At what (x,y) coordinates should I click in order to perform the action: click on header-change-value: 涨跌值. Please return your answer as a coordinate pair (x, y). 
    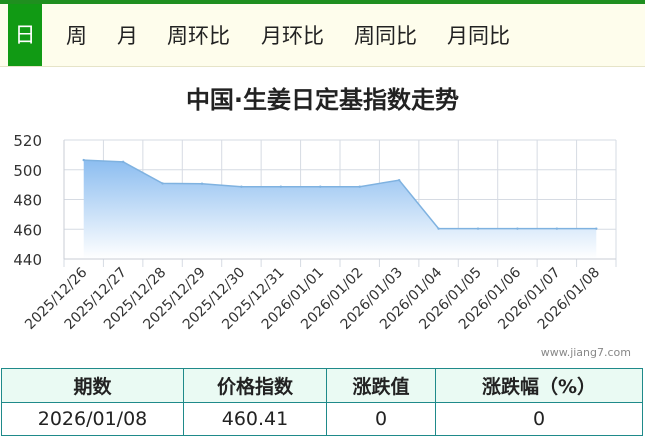
    Looking at the image, I should click on (381, 385).